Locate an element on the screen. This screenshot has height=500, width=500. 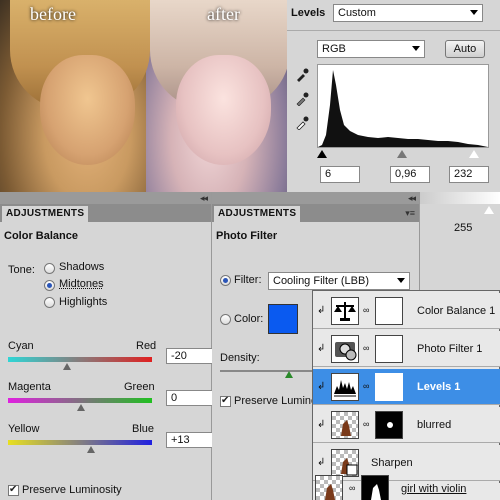
red-label: Red is located at coordinates (146, 346).